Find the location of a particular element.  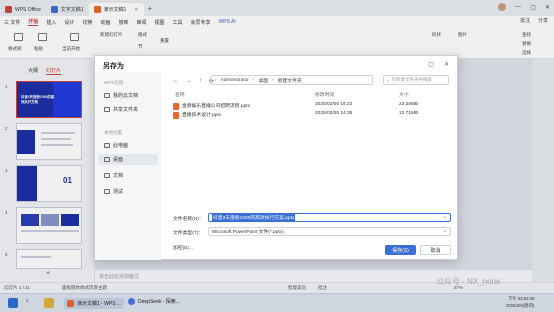

search-input: ⌕ 在新建文件夹中搜索 is located at coordinates (416, 80).